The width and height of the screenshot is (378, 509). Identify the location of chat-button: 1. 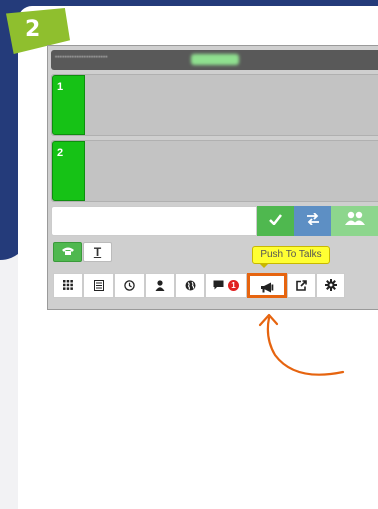
(226, 285).